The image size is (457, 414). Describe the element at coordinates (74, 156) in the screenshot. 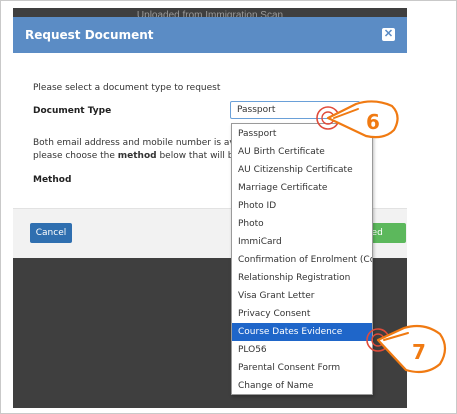

I see `info-text-start: please choose the` at that location.